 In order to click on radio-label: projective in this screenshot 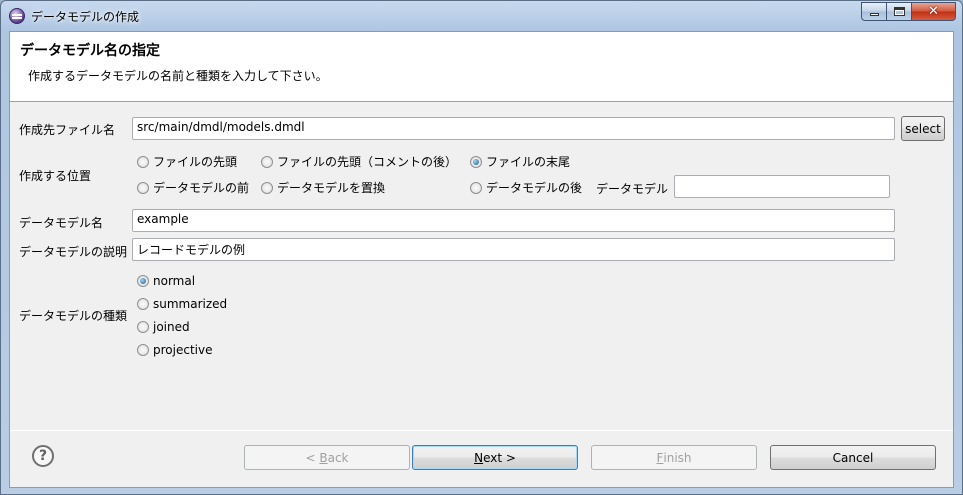, I will do `click(183, 350)`.